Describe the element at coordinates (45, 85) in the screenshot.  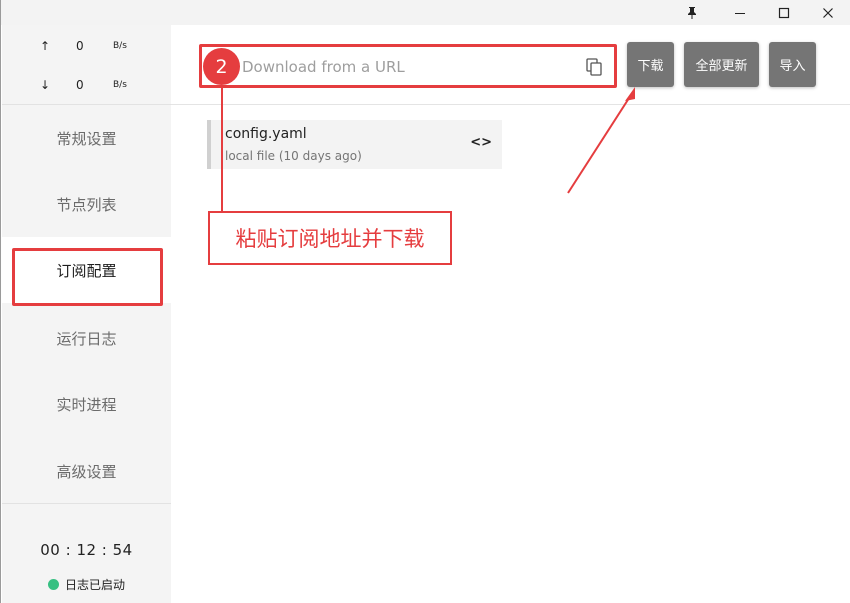
I see `download-arrow-icon: ↓` at that location.